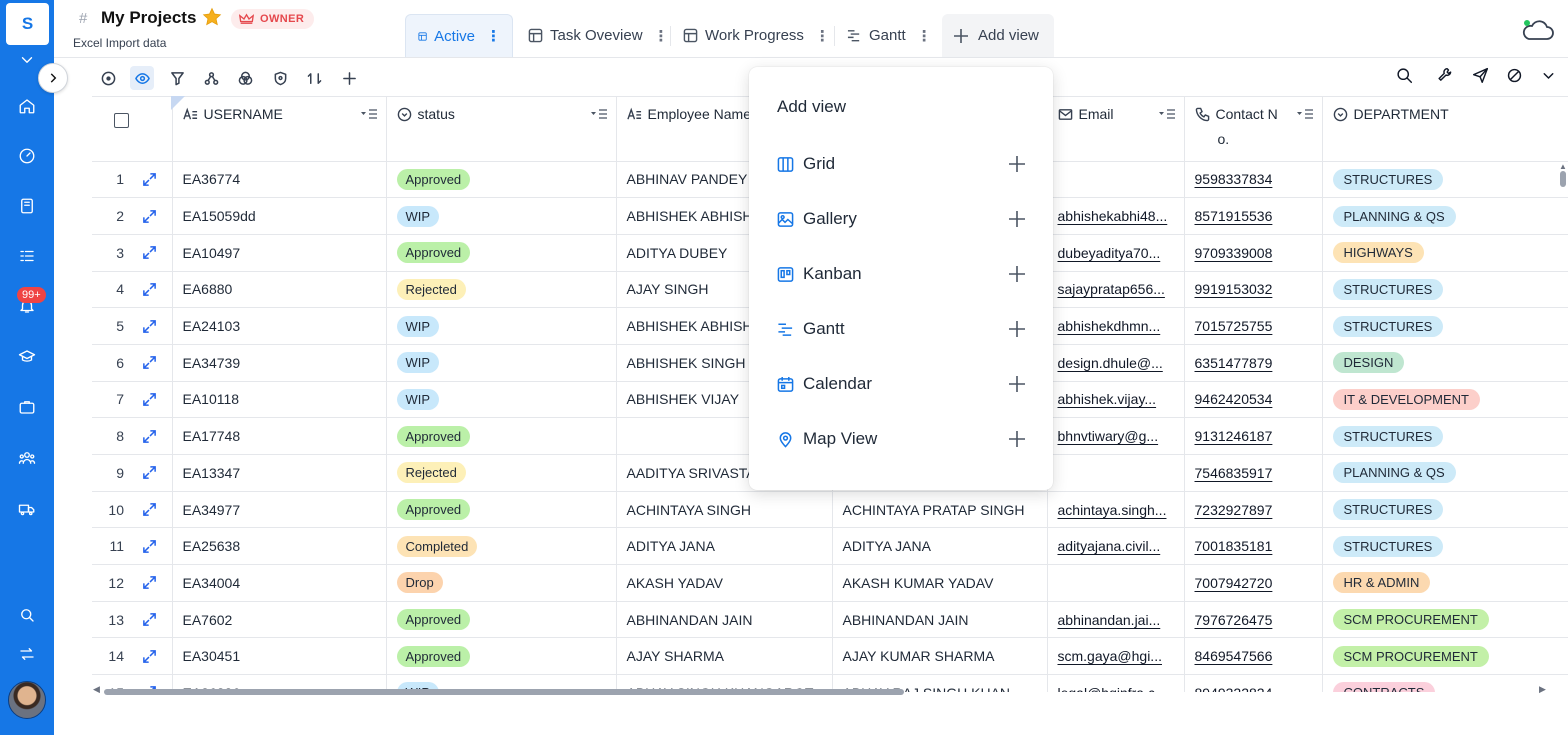 This screenshot has width=1568, height=735. What do you see at coordinates (279, 400) in the screenshot?
I see `username-cell: EA10118` at bounding box center [279, 400].